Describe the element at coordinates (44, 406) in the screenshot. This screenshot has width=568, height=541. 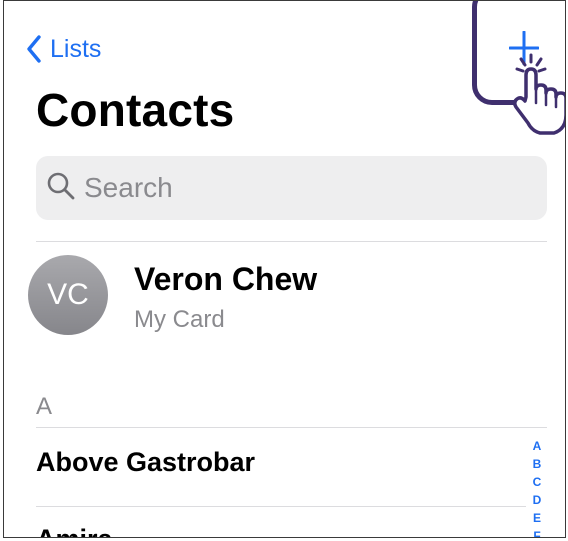
I see `section-header: A` at that location.